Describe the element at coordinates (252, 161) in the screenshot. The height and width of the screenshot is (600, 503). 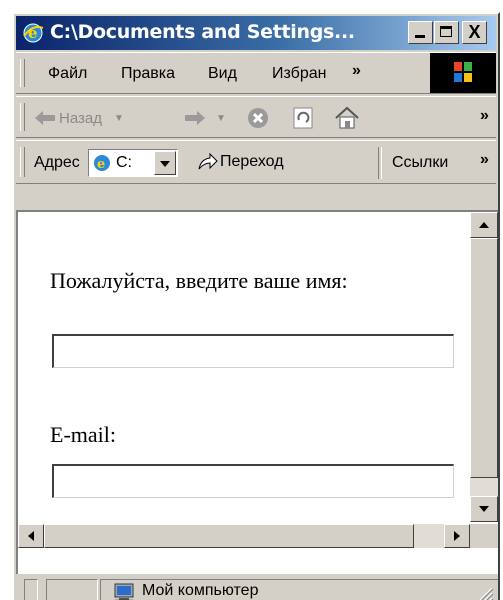
I see `go-label: Переход` at that location.